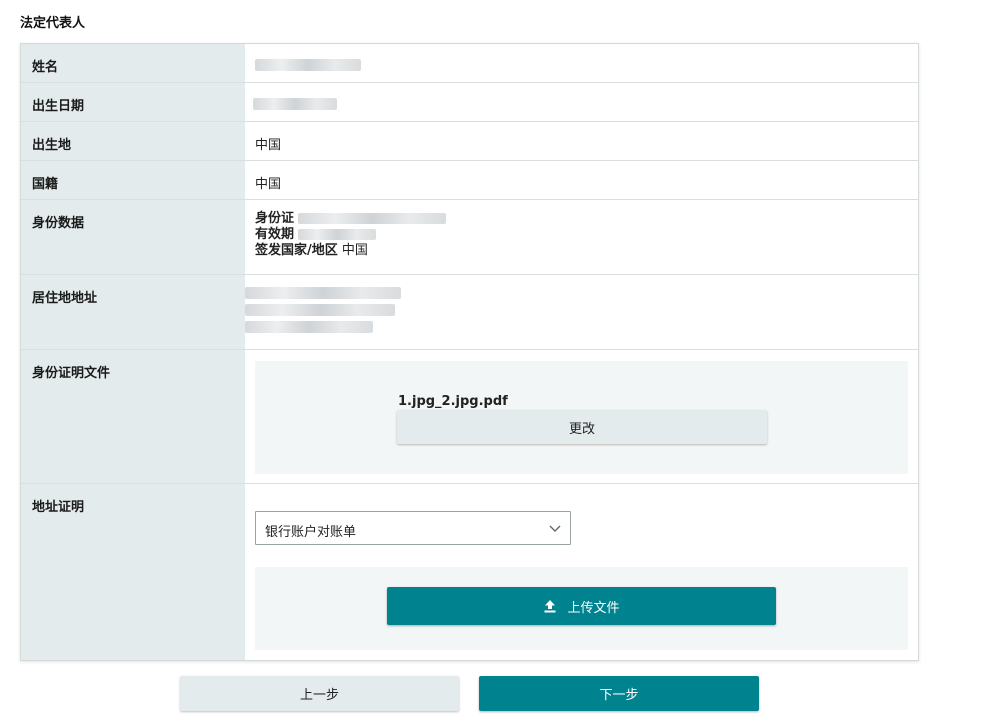 The image size is (1001, 717). I want to click on upload-icon, so click(550, 606).